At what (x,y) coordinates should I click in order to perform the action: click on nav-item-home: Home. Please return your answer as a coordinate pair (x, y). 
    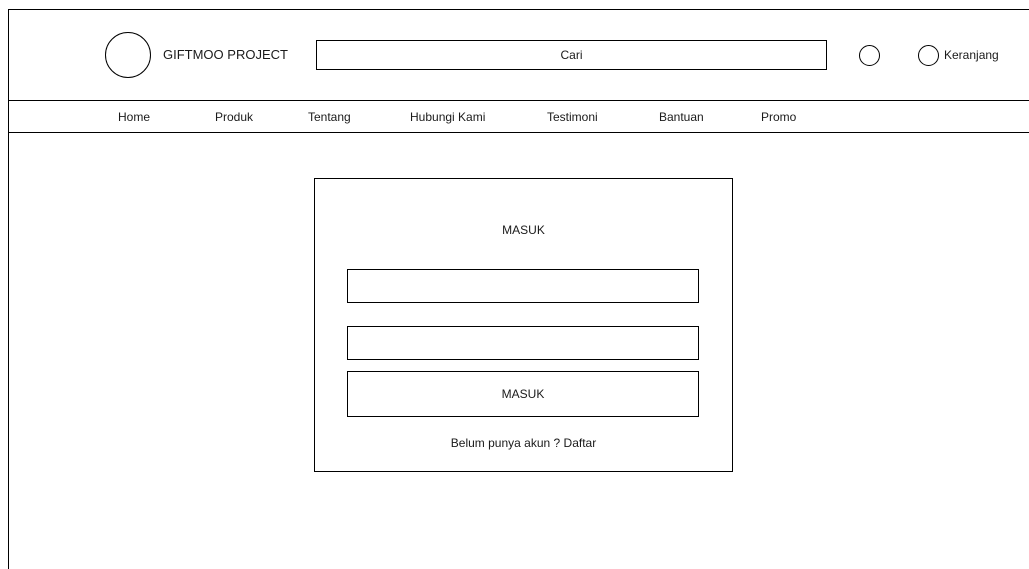
    Looking at the image, I should click on (134, 117).